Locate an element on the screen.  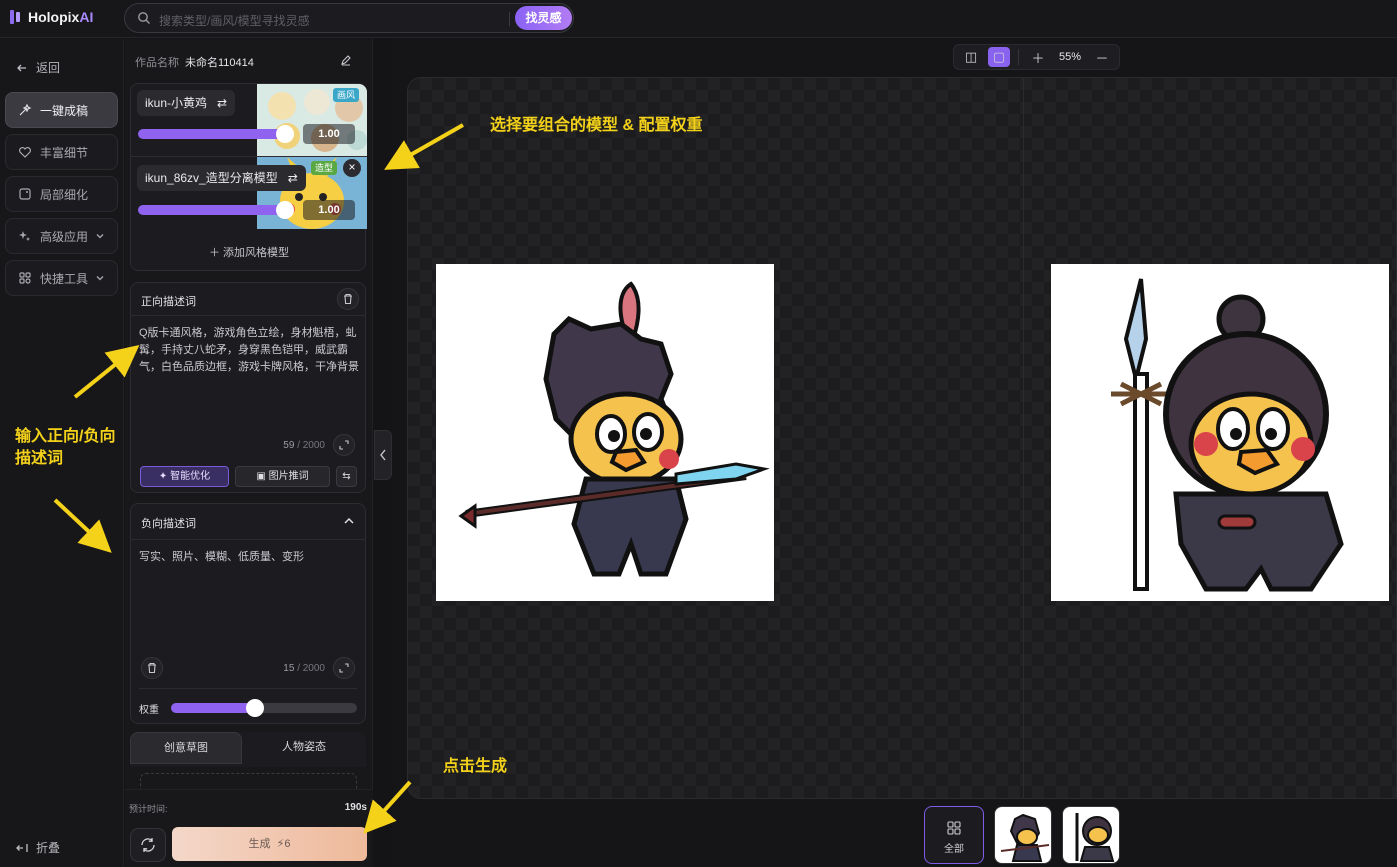
reference-tabs: 创意草图 人物姿态 is located at coordinates (248, 749).